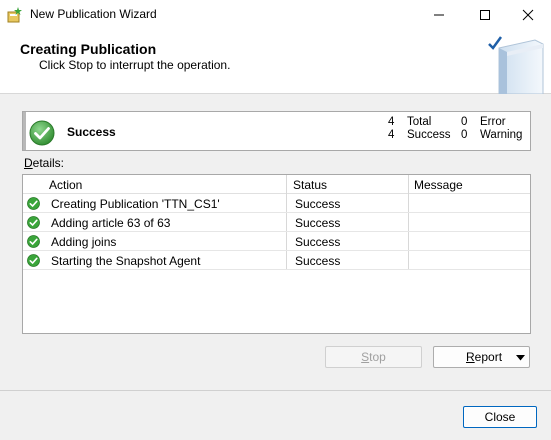 Image resolution: width=551 pixels, height=440 pixels. What do you see at coordinates (488, 357) in the screenshot?
I see `report-label-rest: eport` at bounding box center [488, 357].